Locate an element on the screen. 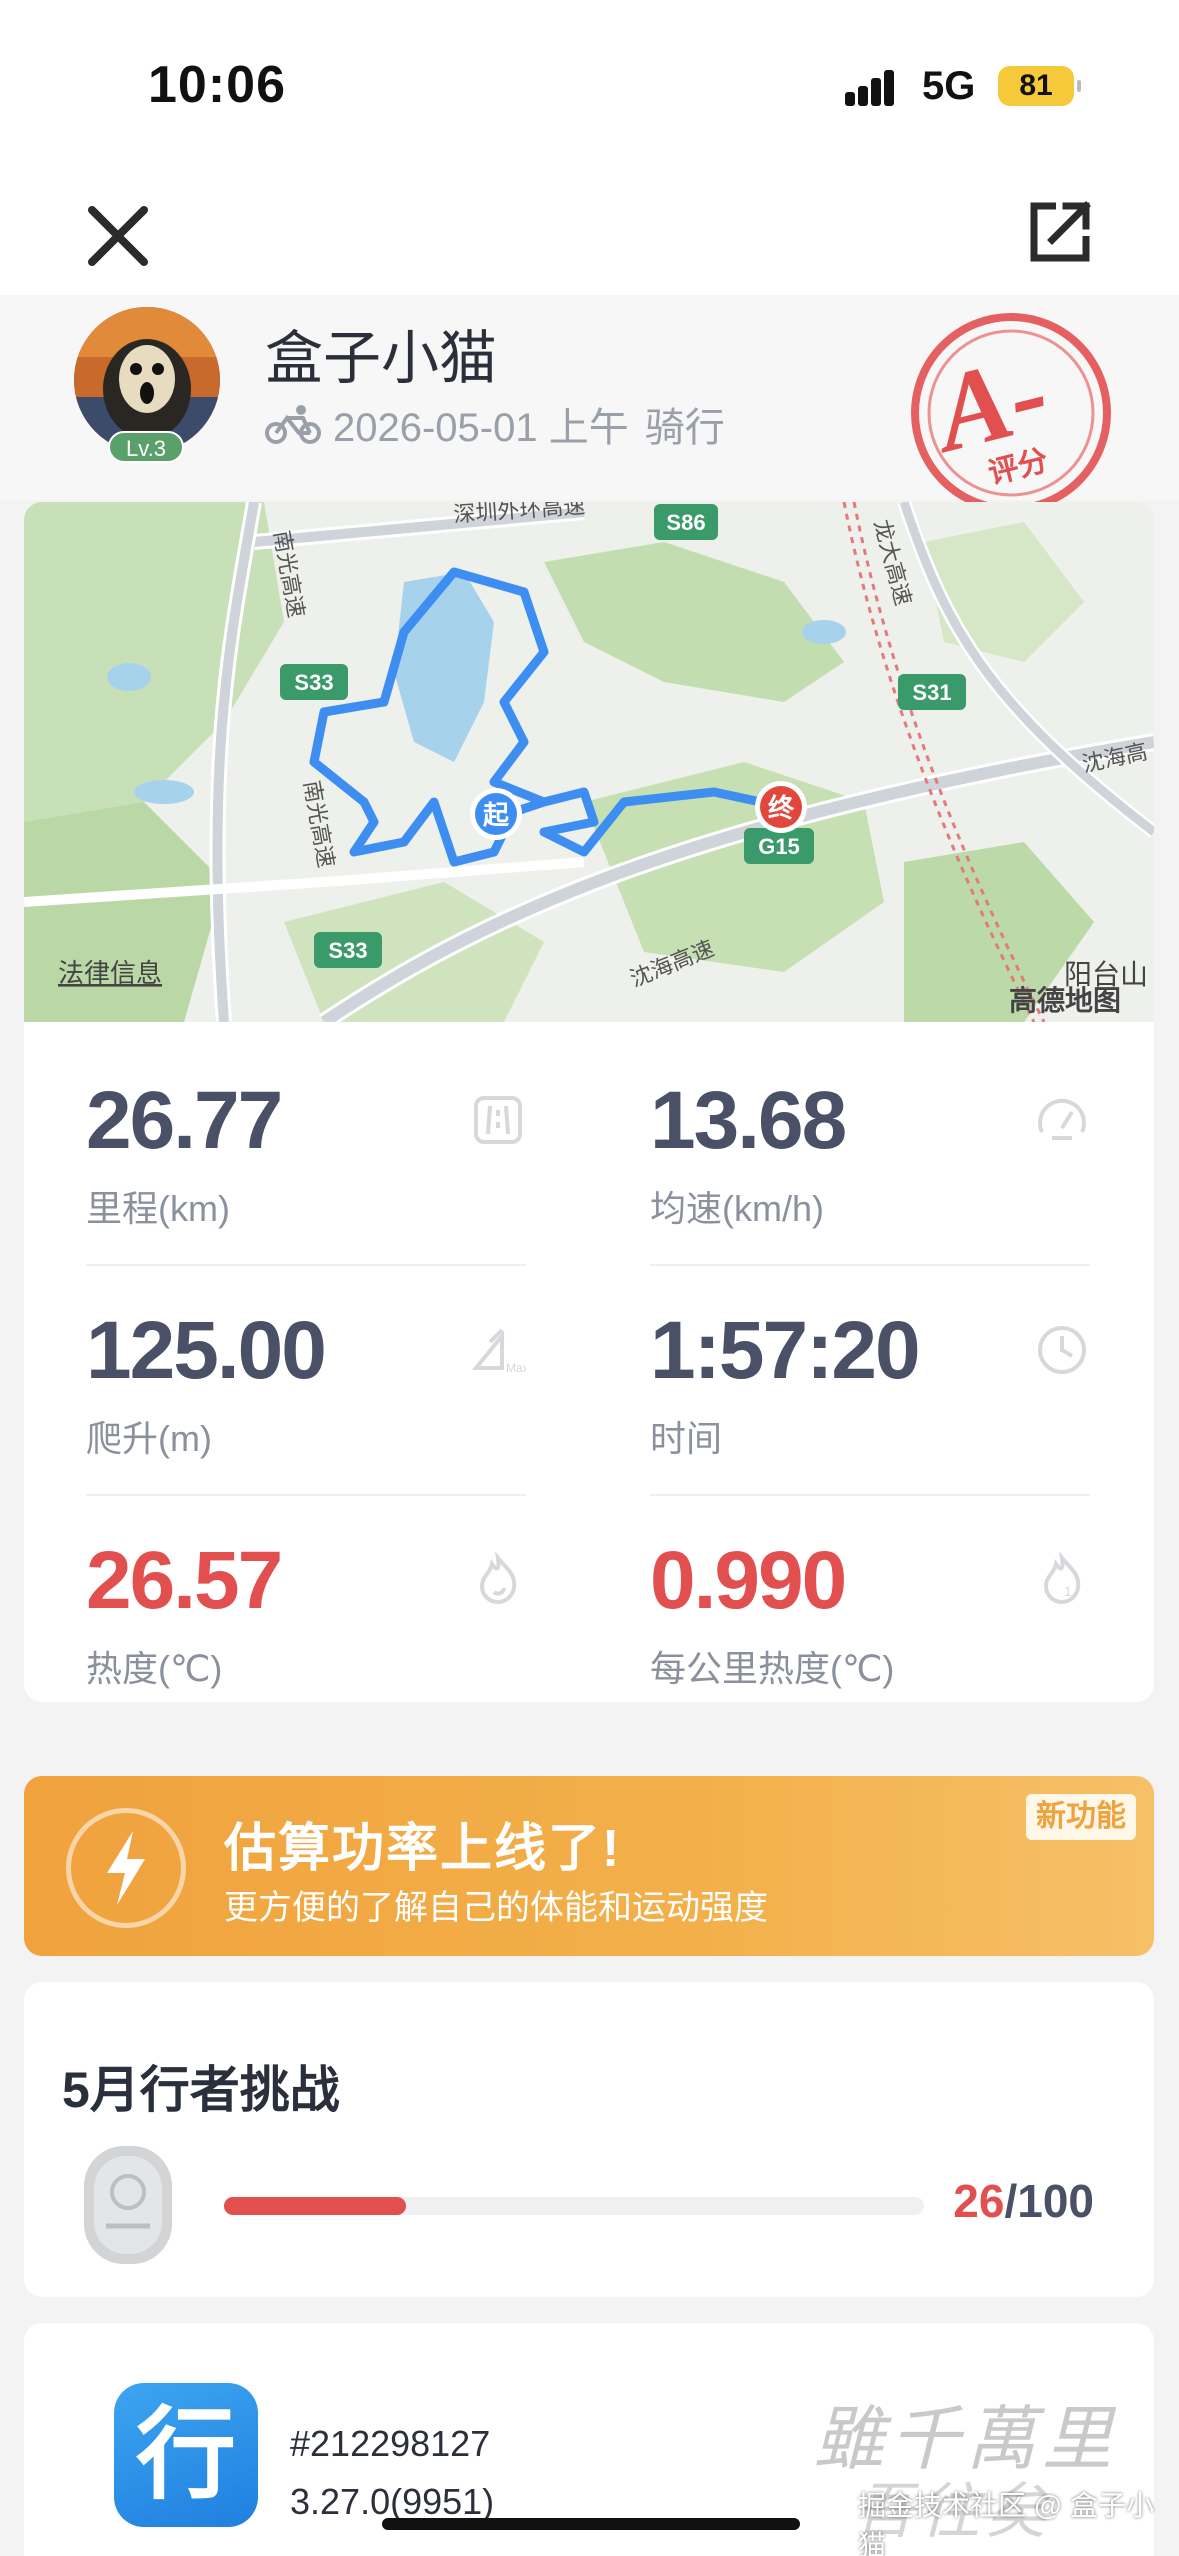 This screenshot has width=1179, height=2556. challenge-progress-text: 26/100 is located at coordinates (1023, 2201).